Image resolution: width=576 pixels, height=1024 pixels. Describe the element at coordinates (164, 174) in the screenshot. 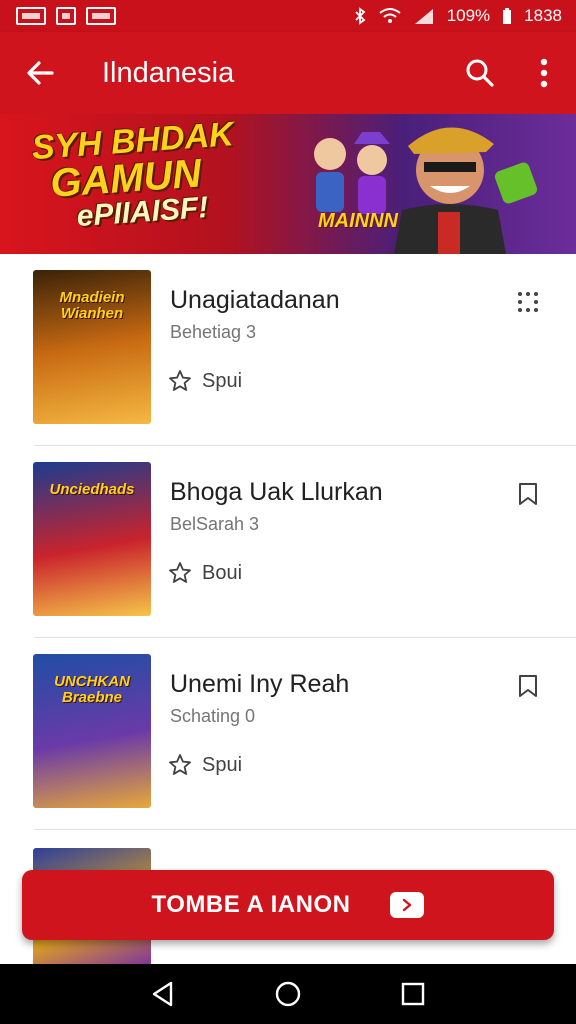

I see `banner-headline: SYH BHDAK GAMUN ePIIAISF!` at that location.